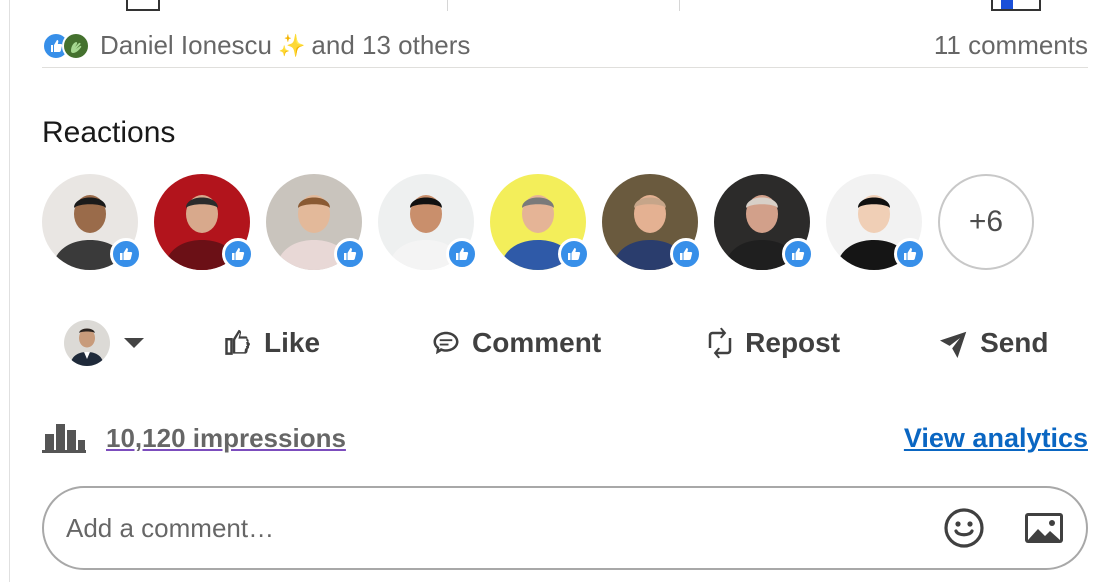 The width and height of the screenshot is (1120, 582). I want to click on analytics-row: 10,120 impressions View analytics, so click(565, 438).